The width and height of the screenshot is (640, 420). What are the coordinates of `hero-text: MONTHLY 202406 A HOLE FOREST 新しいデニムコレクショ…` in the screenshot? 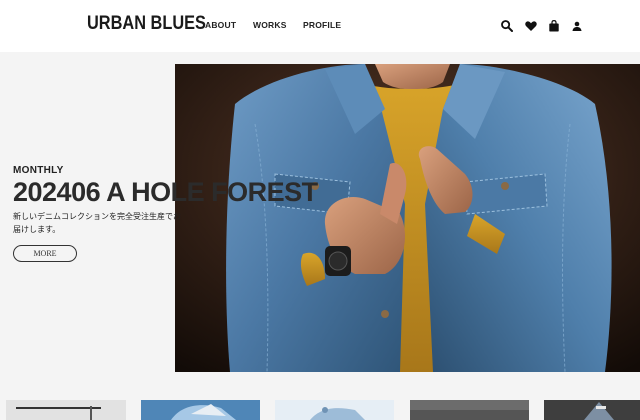 It's located at (165, 213).